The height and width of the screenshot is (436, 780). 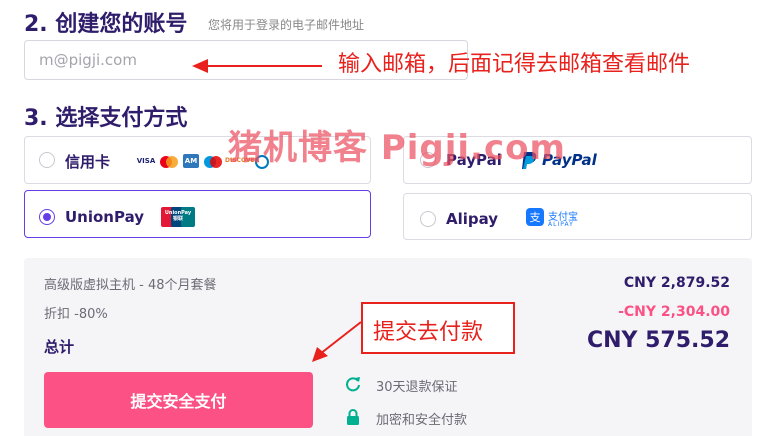 I want to click on annotation-arrow-email, so click(x=257, y=66).